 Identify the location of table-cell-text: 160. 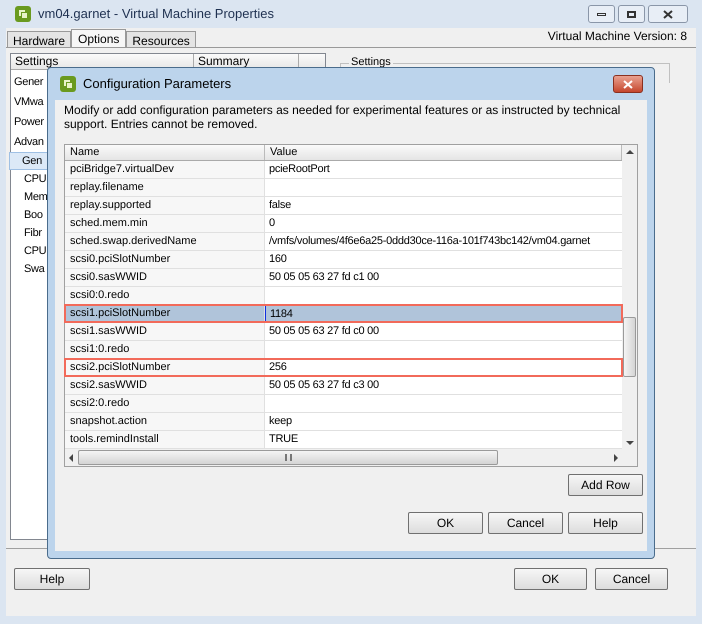
(278, 259).